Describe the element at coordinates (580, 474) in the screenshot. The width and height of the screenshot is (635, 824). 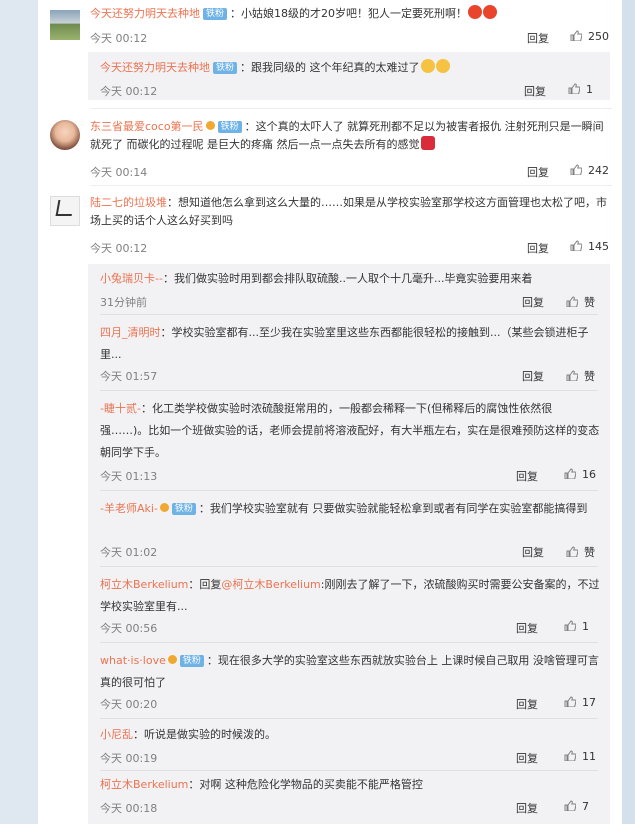
I see `like-button: 16` at that location.